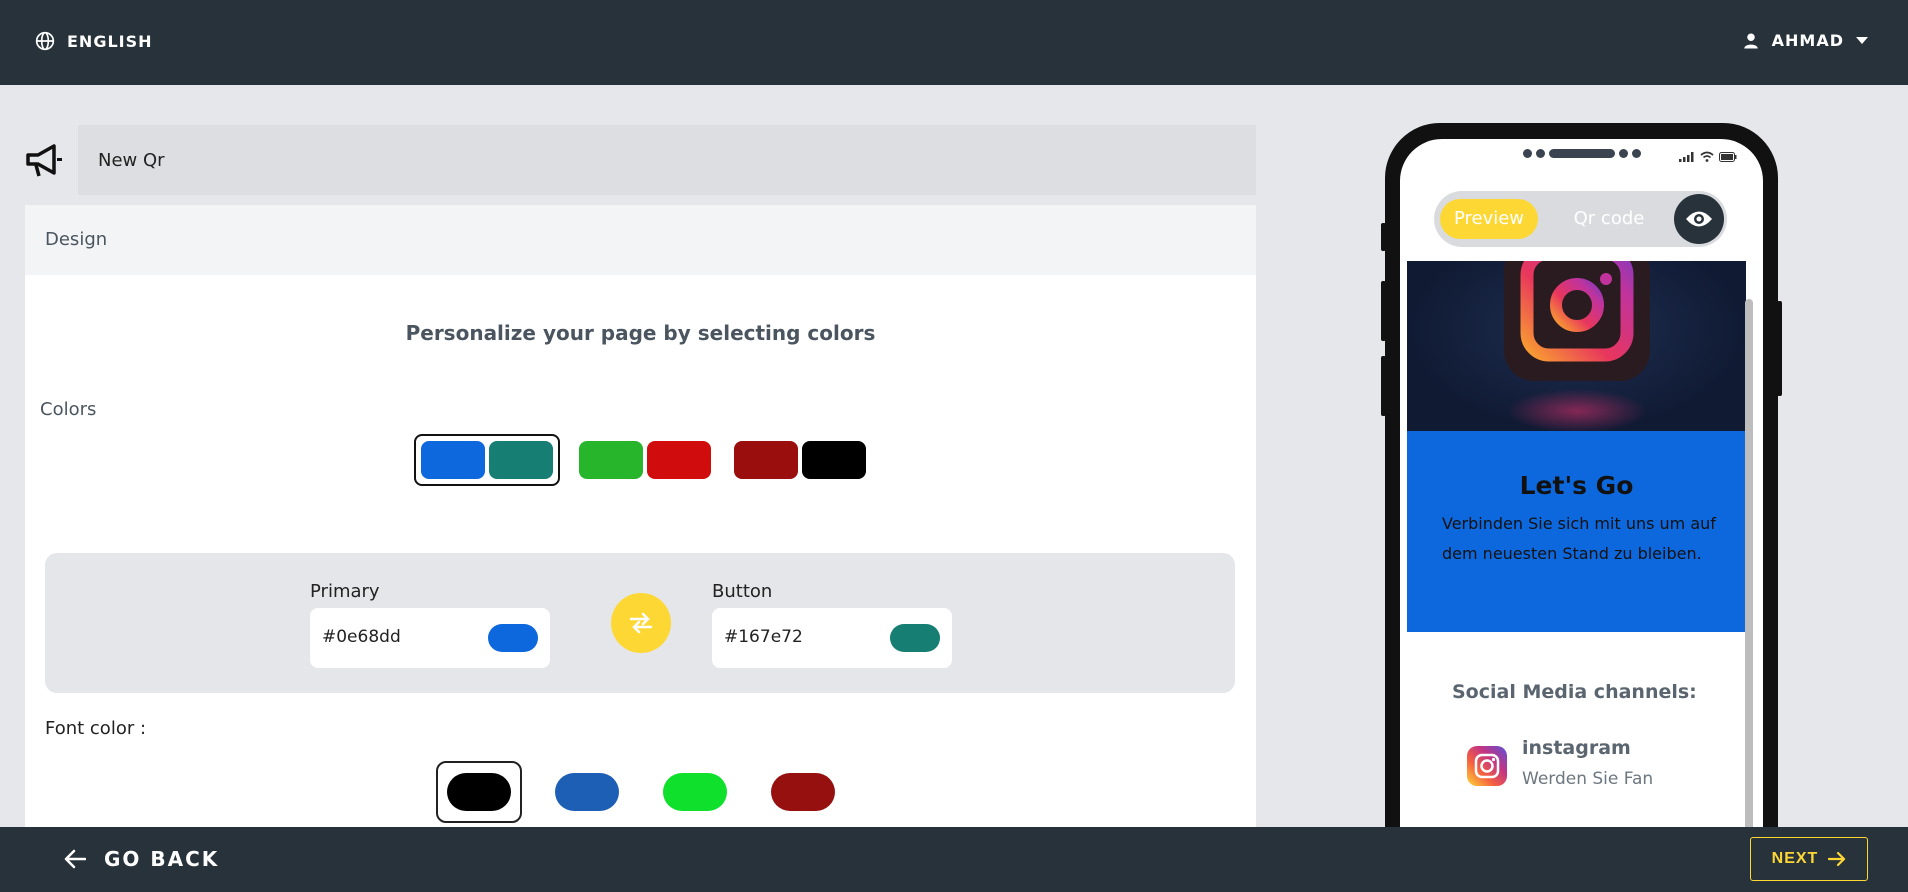 This screenshot has height=892, width=1908. Describe the element at coordinates (1609, 219) in the screenshot. I see `qr-code-tab: Qr code` at that location.